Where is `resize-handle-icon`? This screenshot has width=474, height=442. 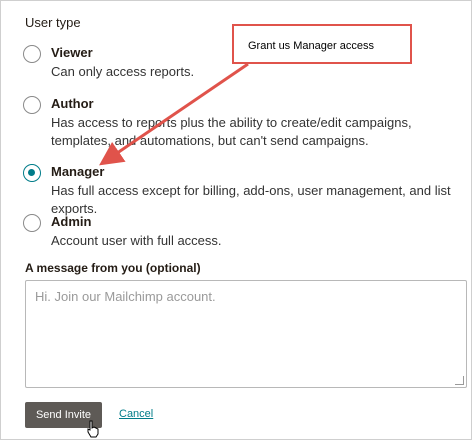 resize-handle-icon is located at coordinates (459, 380).